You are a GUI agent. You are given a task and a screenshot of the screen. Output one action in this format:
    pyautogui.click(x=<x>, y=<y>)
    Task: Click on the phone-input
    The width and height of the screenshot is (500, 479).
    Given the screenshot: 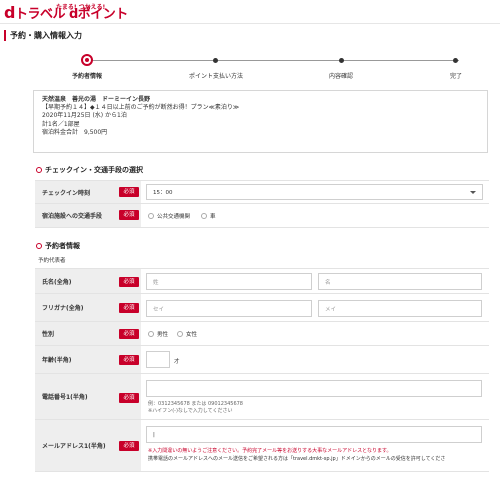 What is the action you would take?
    pyautogui.click(x=314, y=388)
    